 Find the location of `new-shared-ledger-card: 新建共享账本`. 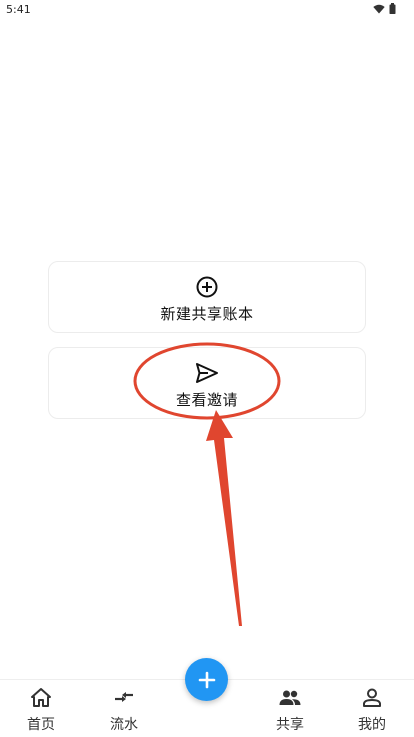

new-shared-ledger-card: 新建共享账本 is located at coordinates (207, 297).